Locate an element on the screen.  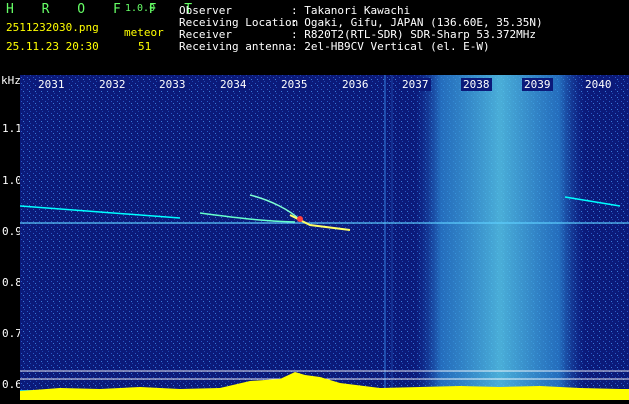
time-tick: 2037 is located at coordinates (415, 84).